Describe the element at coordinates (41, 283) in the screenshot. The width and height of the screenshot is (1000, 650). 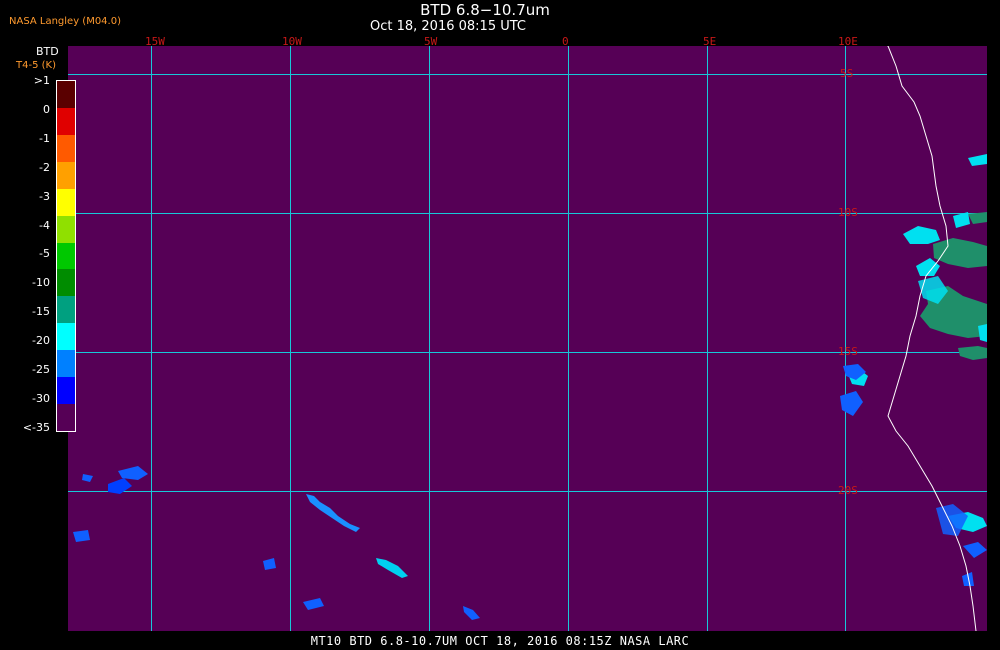
I see `legend-label: -10` at that location.